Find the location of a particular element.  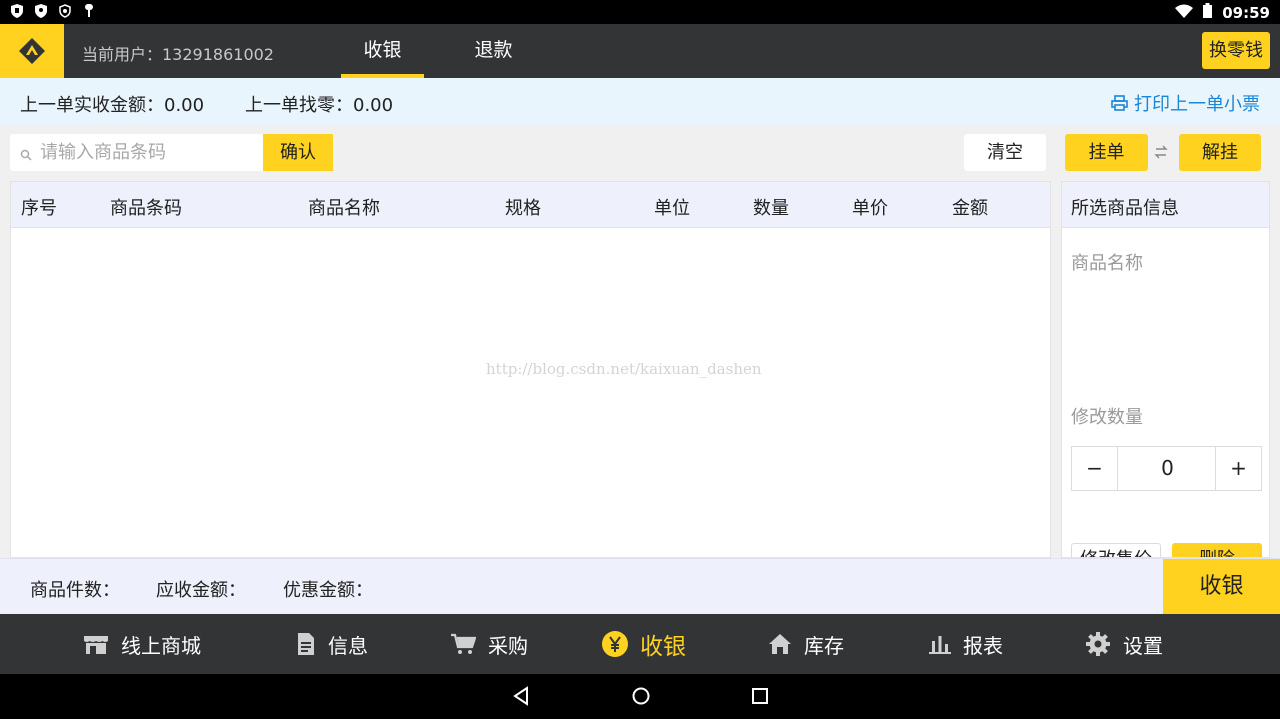

nav-settings-label: 设置 is located at coordinates (1143, 645).